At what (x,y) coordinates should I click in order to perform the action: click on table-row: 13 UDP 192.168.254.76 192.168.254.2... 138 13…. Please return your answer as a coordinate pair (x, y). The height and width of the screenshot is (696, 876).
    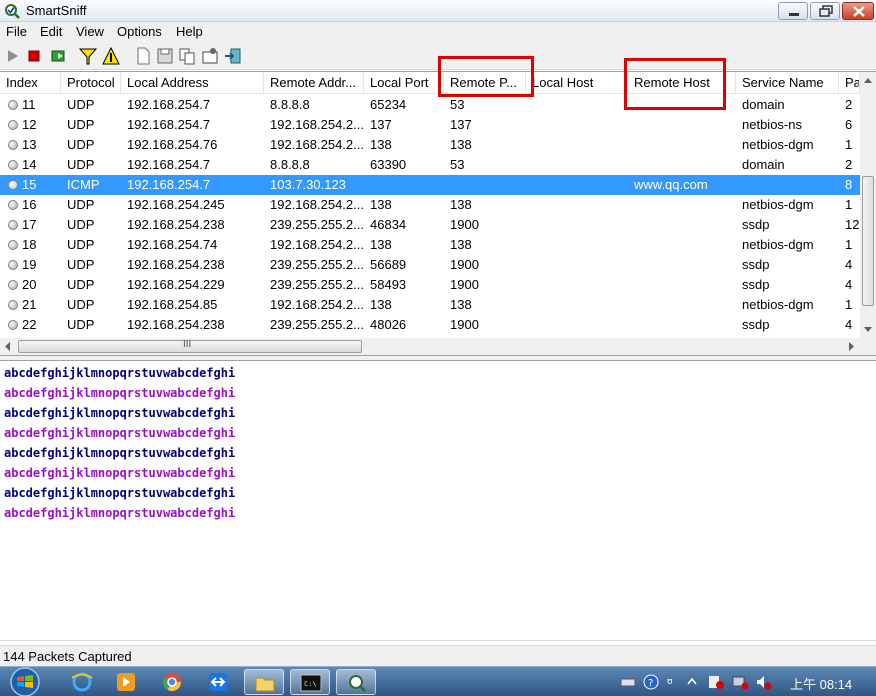
    Looking at the image, I should click on (430, 145).